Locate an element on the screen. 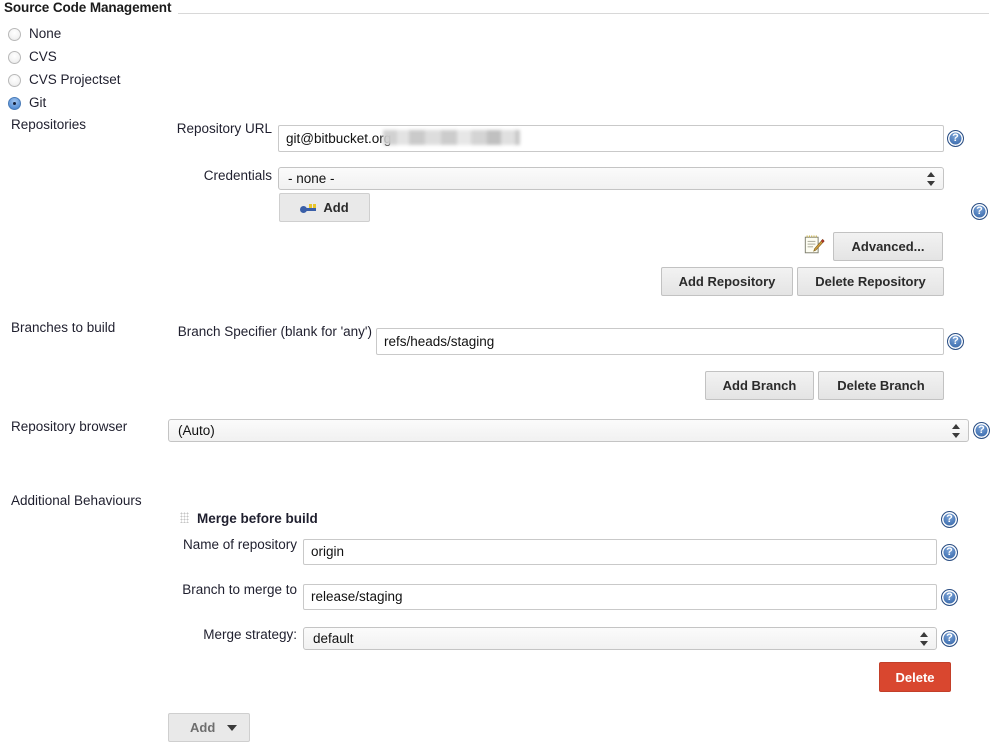 The width and height of the screenshot is (993, 745). add-behaviour-button: Add is located at coordinates (209, 727).